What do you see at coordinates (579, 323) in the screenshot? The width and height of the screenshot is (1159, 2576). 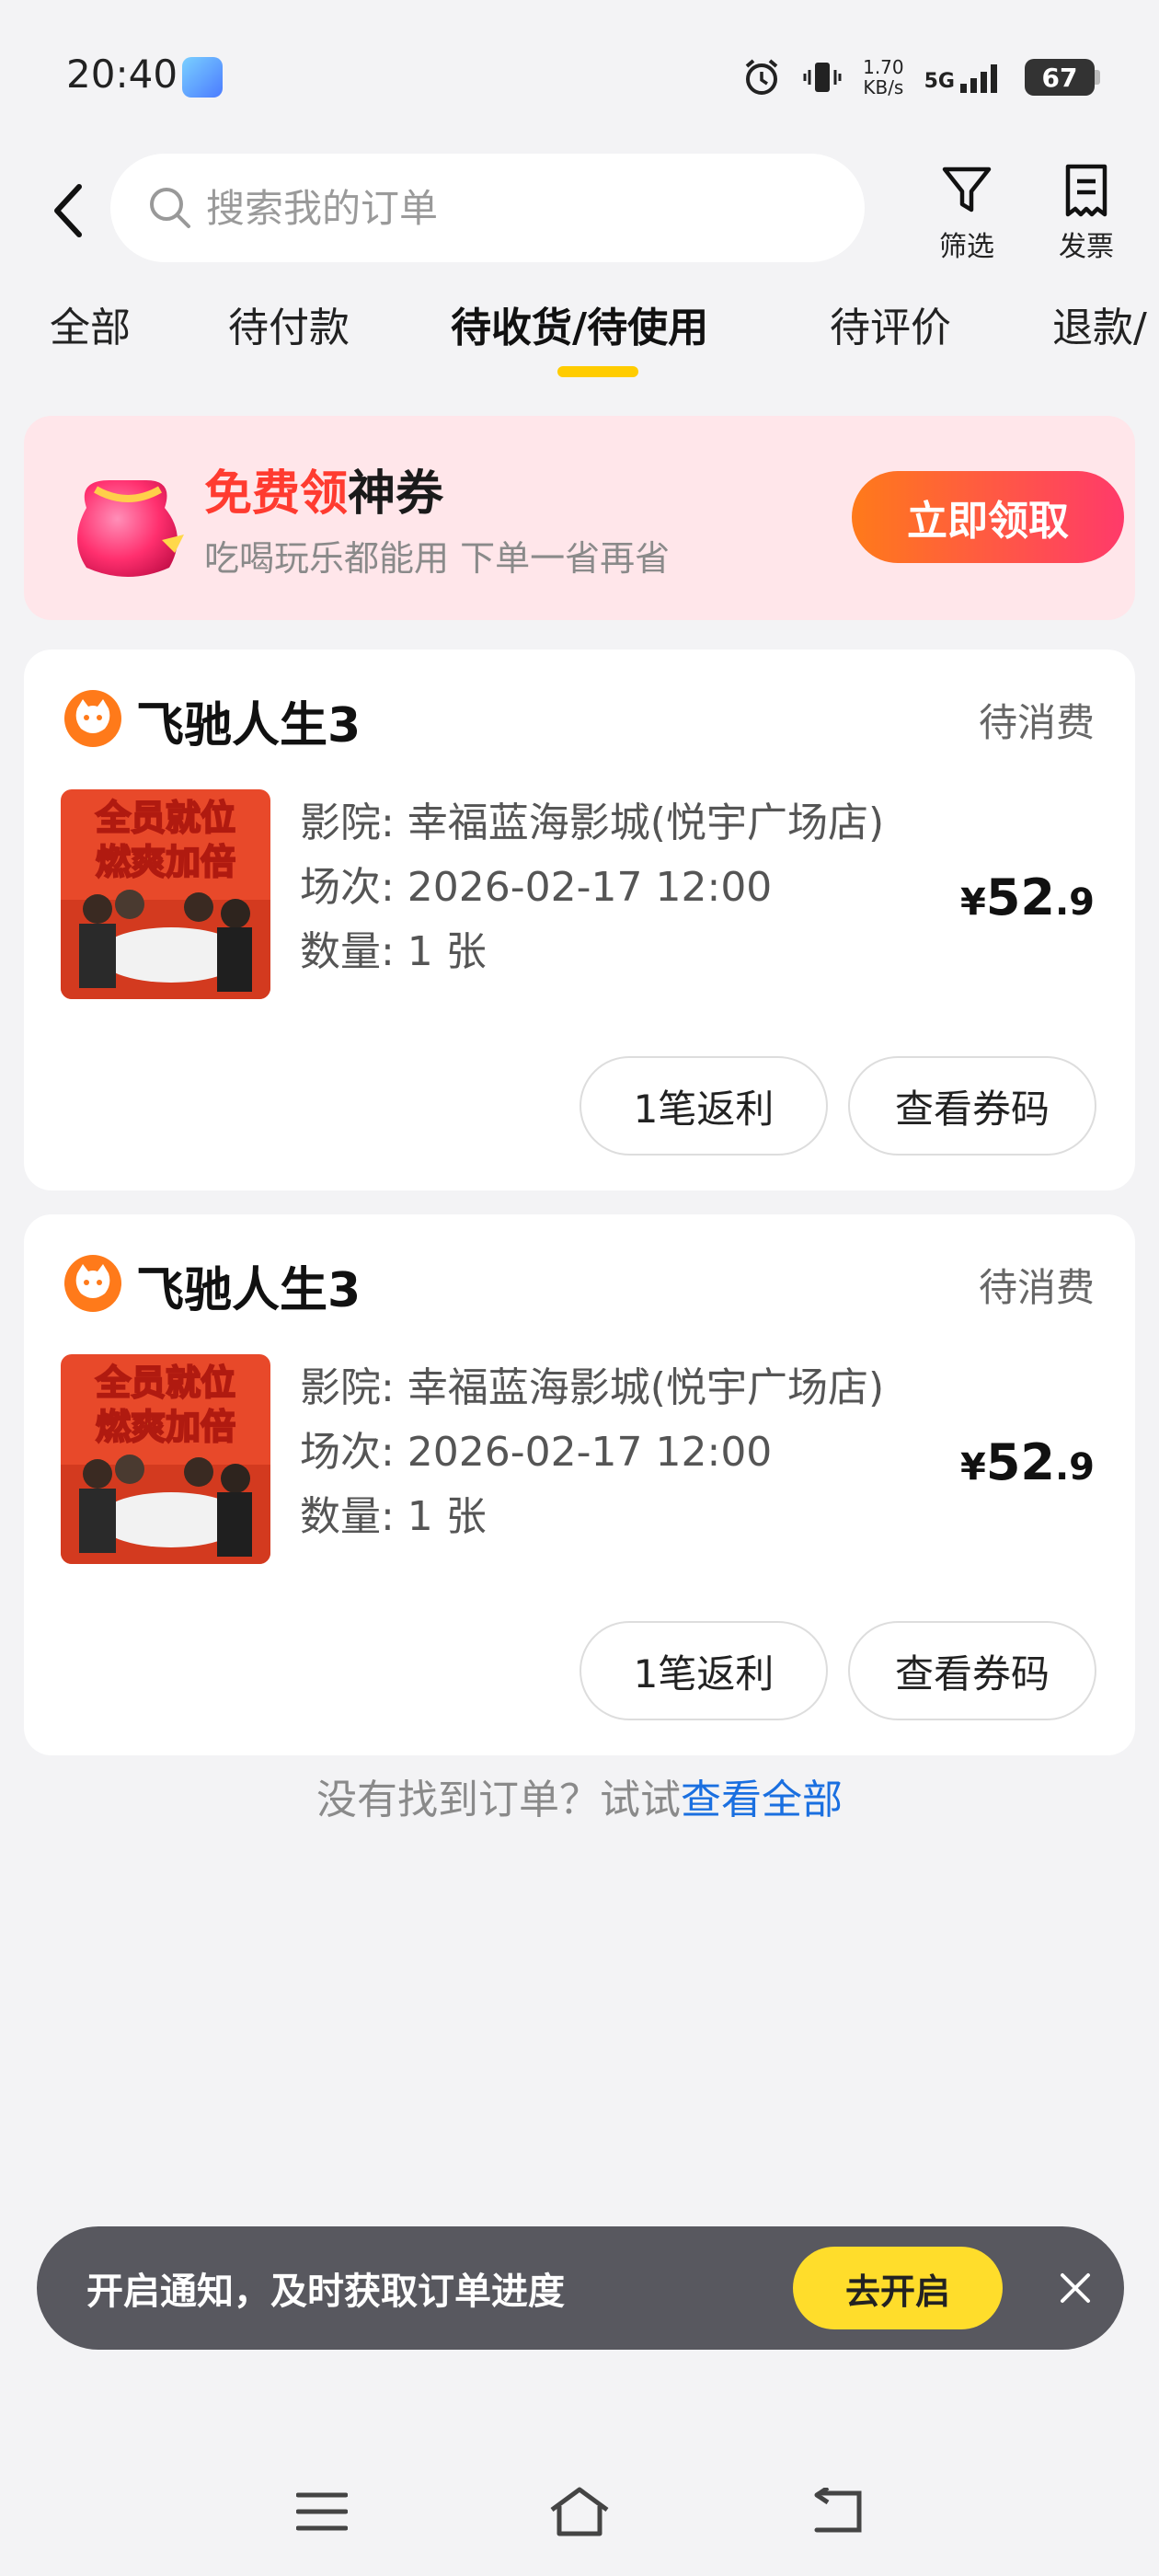 I see `tab-pending-receipt: 待收货/待使用` at bounding box center [579, 323].